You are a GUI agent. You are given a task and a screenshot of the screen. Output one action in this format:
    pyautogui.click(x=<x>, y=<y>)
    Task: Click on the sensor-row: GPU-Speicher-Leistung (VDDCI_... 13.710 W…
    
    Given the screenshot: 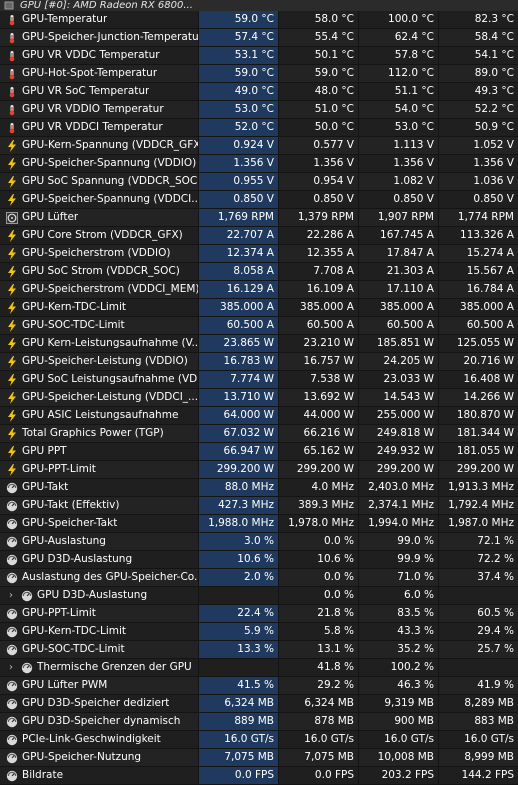 What is the action you would take?
    pyautogui.click(x=259, y=398)
    